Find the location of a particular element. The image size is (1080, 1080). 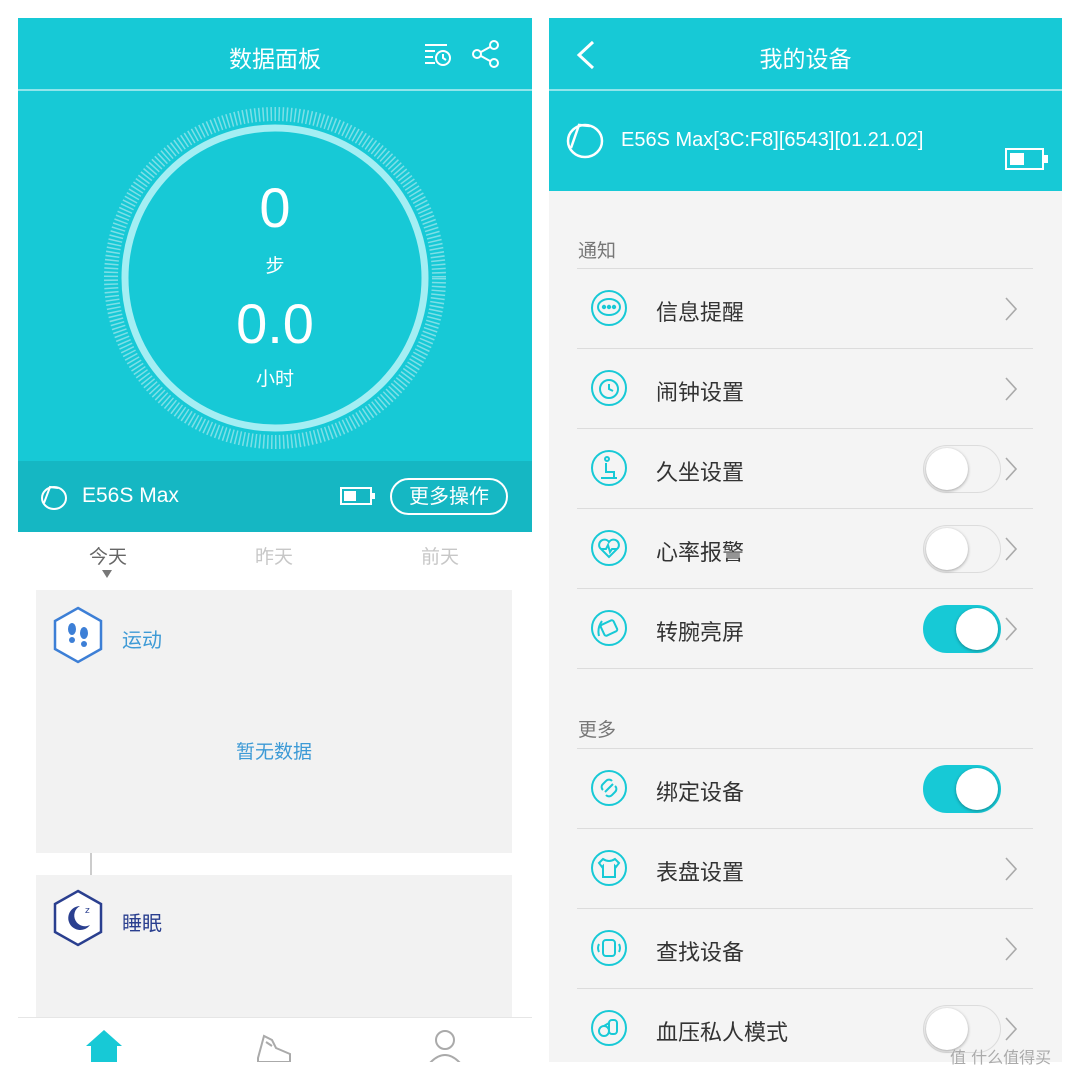

tab-day-before: 前天 is located at coordinates (440, 555).